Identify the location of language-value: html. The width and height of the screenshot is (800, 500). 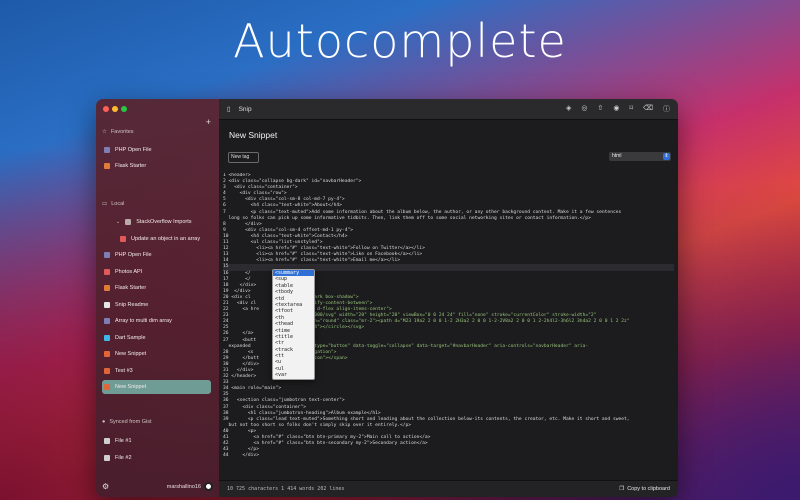
(617, 156).